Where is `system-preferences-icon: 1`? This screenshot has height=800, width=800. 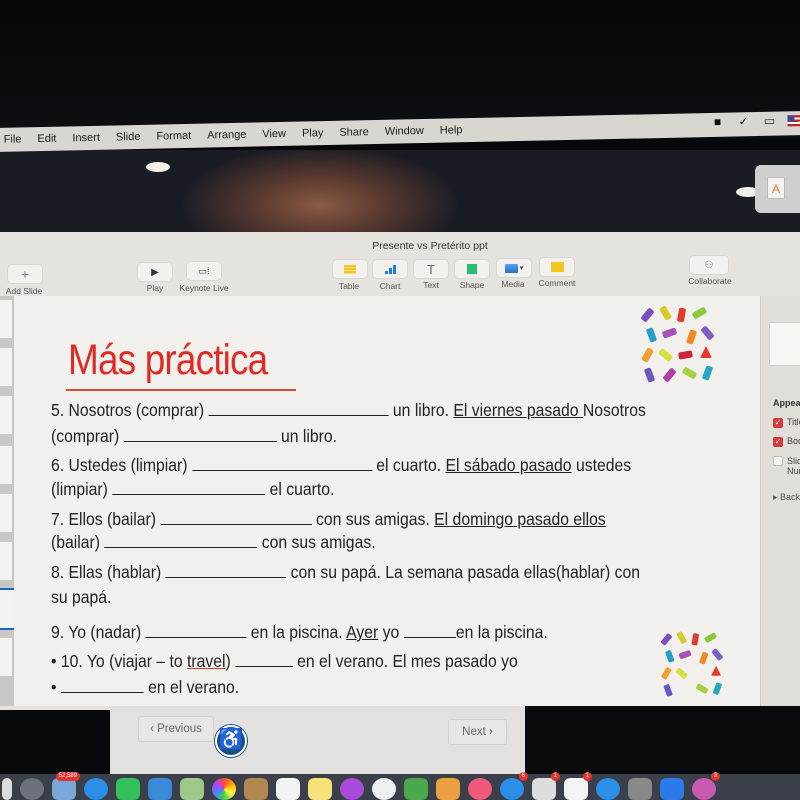 system-preferences-icon: 1 is located at coordinates (546, 786).